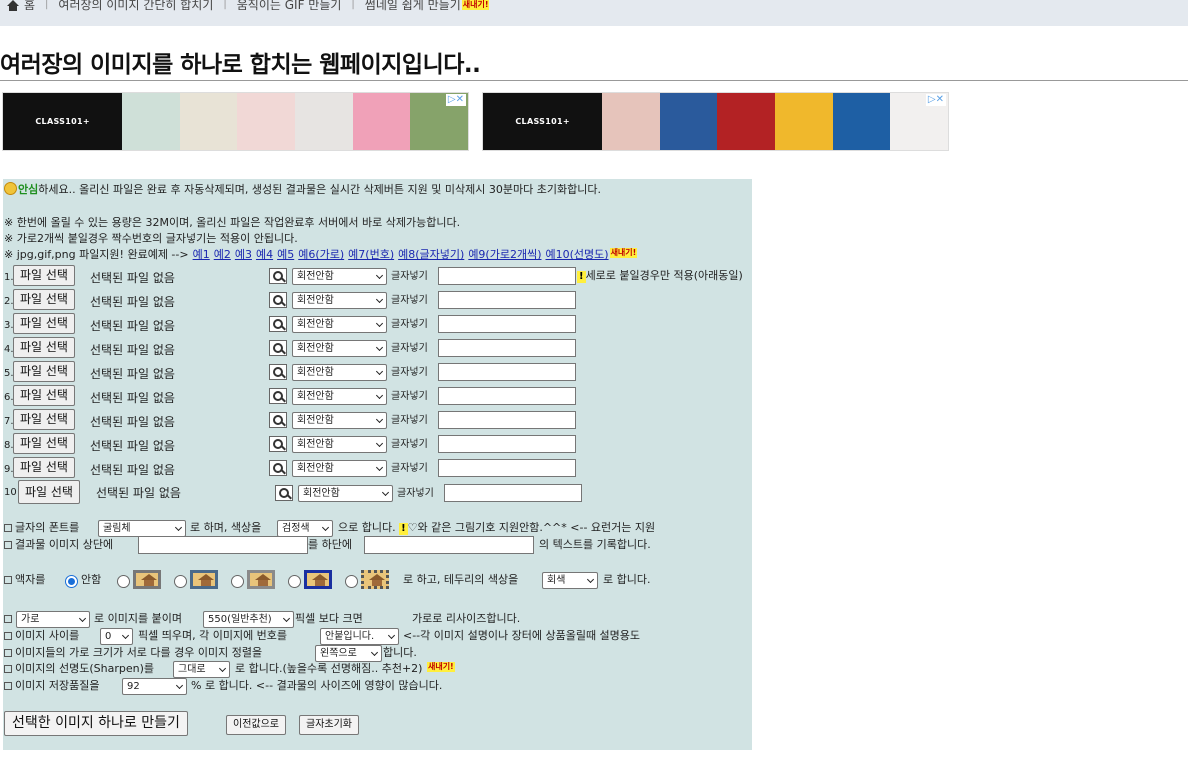 This screenshot has width=1188, height=763. I want to click on frame-option-line: 액자를, so click(24, 580).